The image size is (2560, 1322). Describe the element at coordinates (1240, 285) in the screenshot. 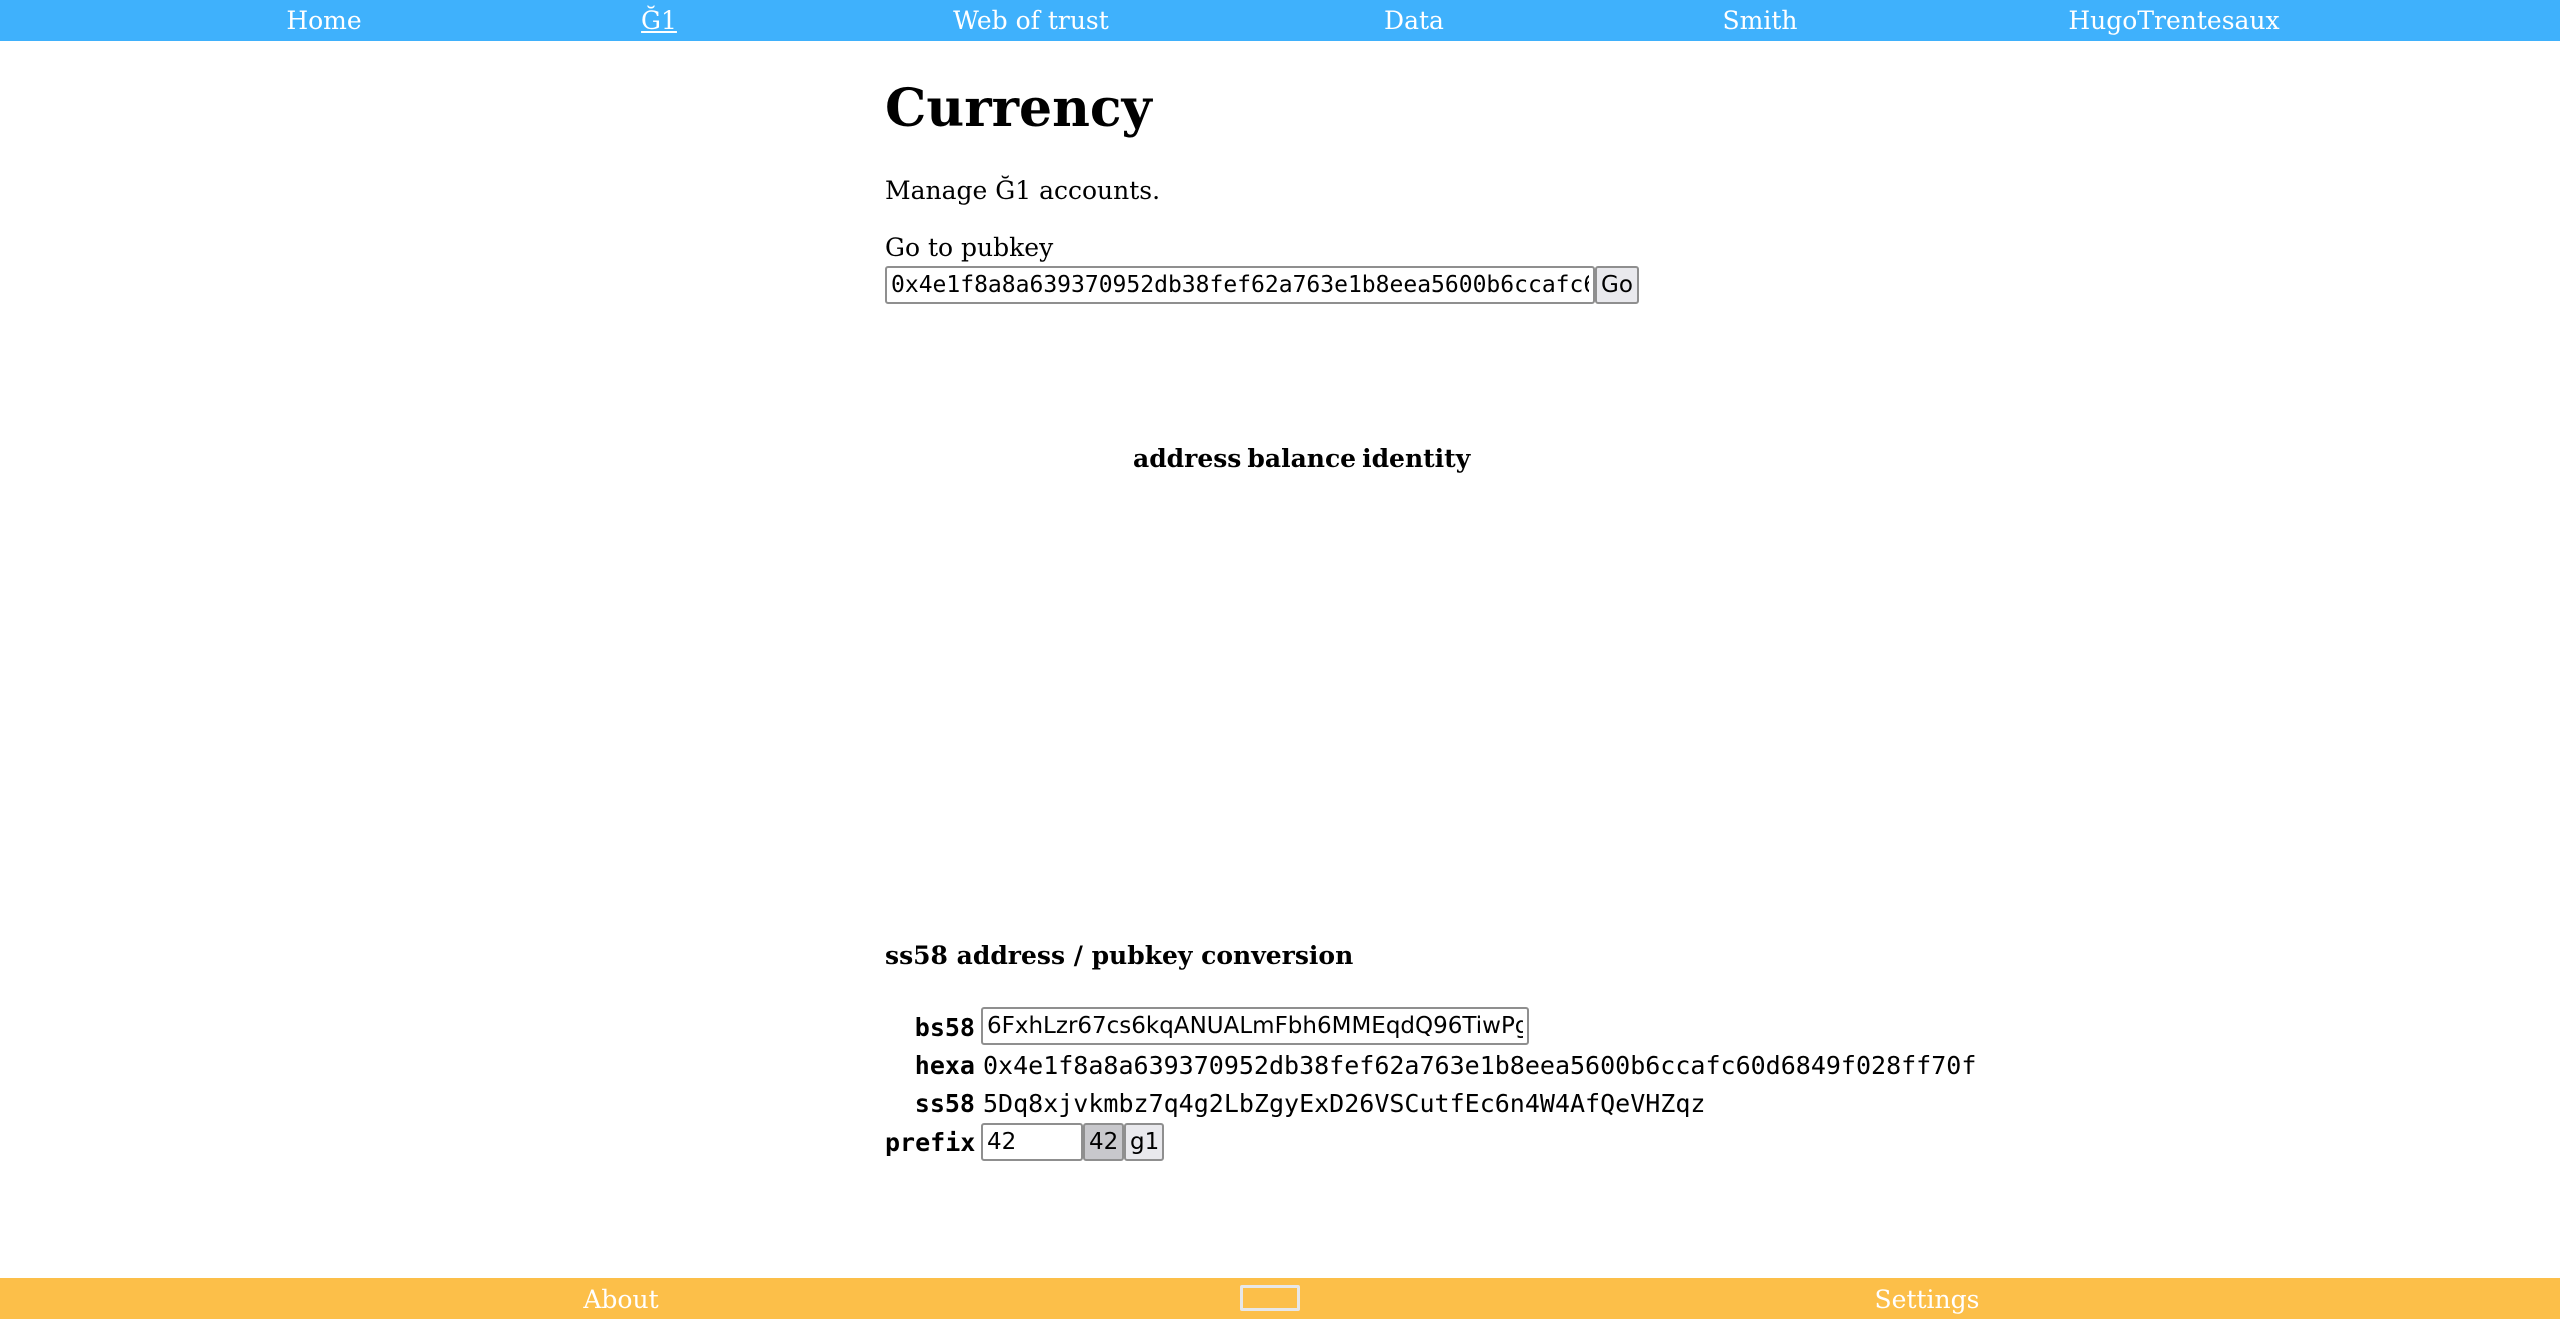

I see `pubkey-input` at that location.